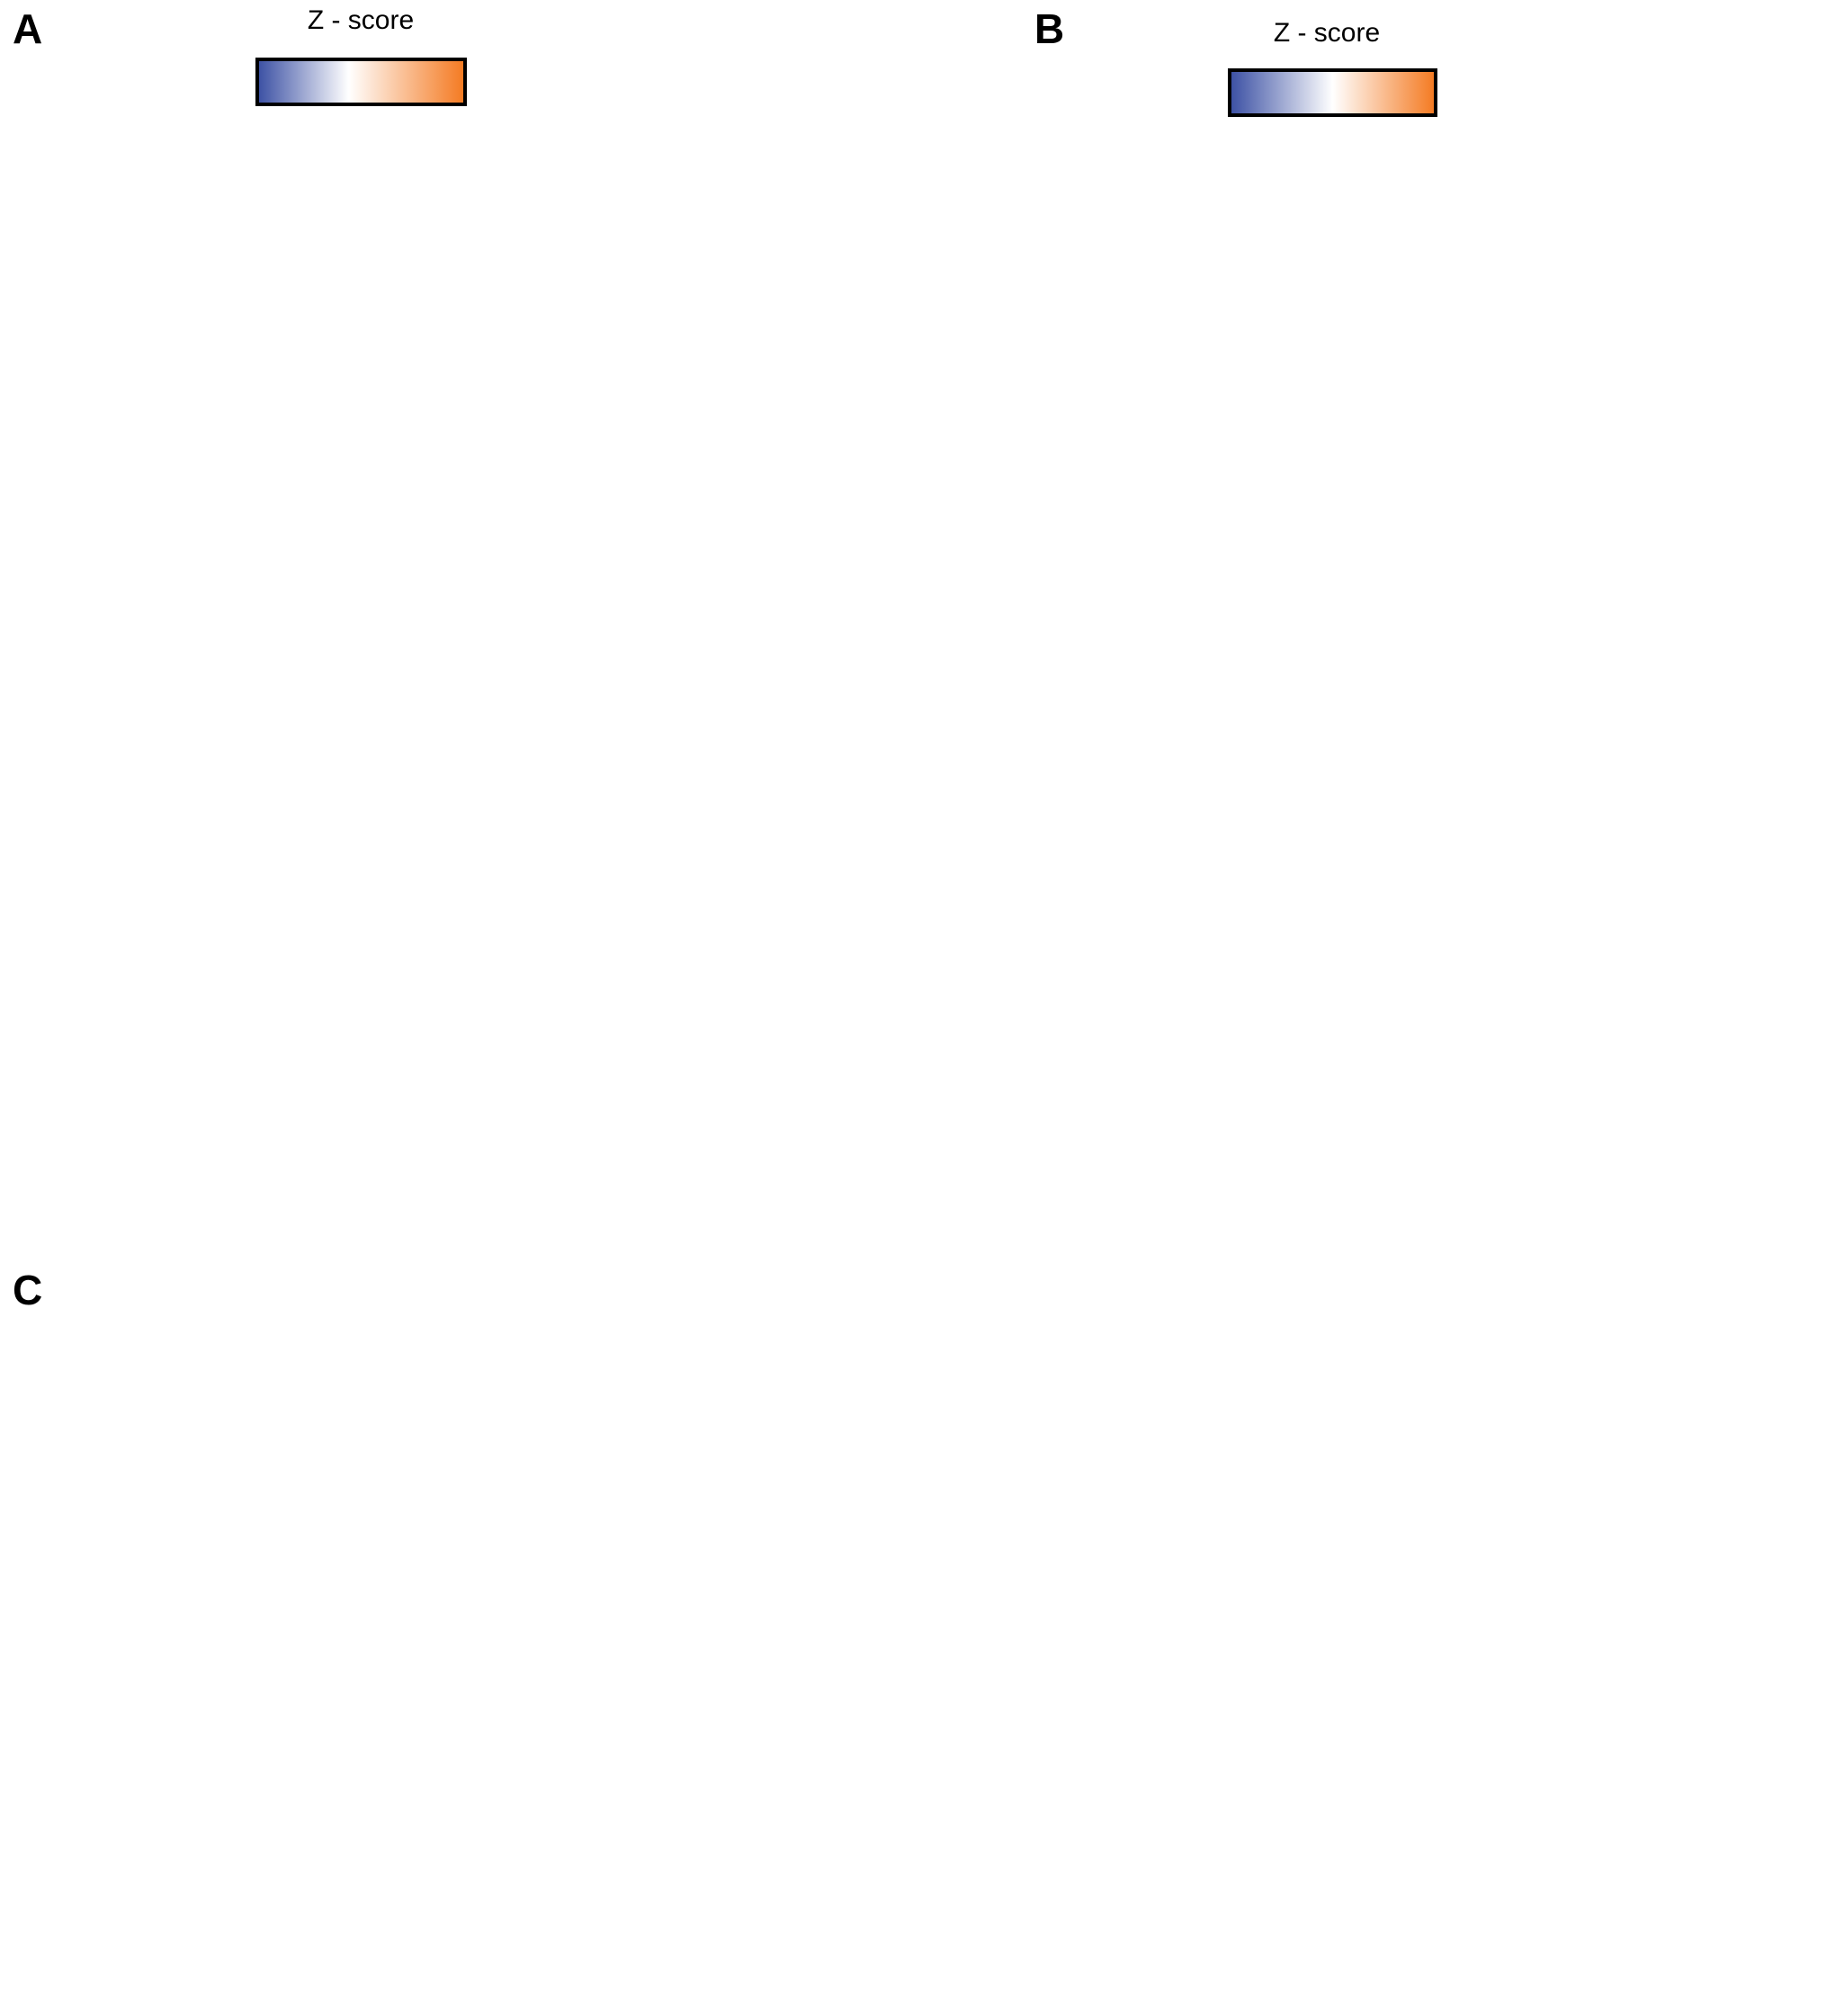 This screenshot has height=2016, width=1844. Describe the element at coordinates (361, 20) in the screenshot. I see `colorbar-a-title: Z - score` at that location.